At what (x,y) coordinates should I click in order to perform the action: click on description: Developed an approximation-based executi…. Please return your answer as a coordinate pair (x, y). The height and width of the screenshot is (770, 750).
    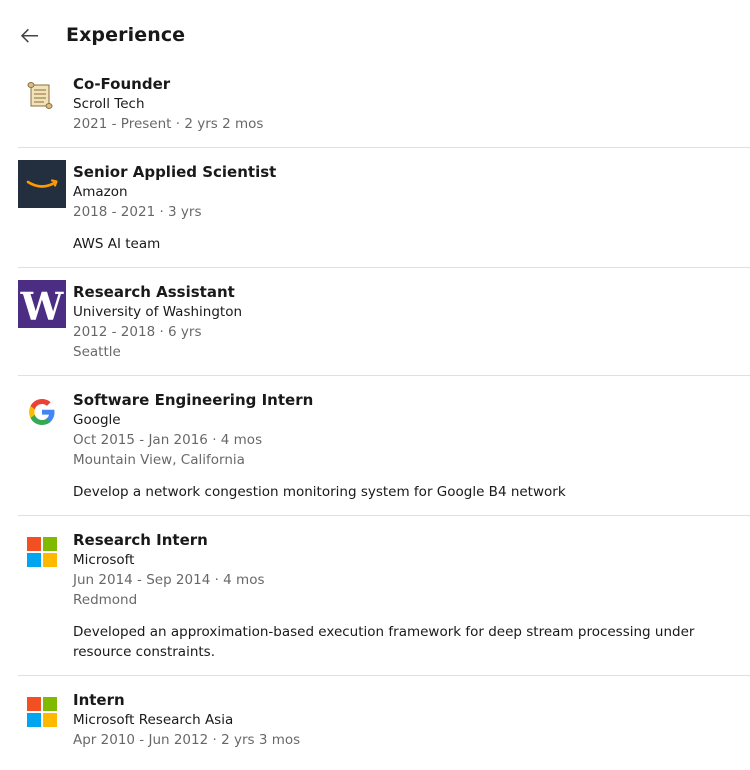
    Looking at the image, I should click on (384, 642).